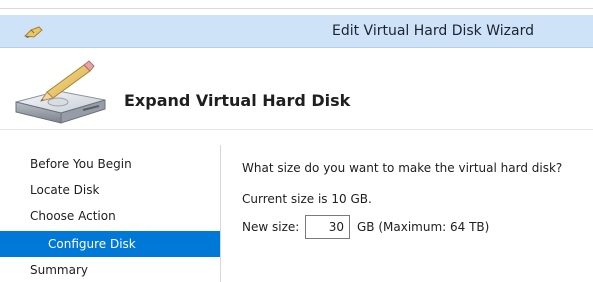  What do you see at coordinates (81, 164) in the screenshot?
I see `sidebar-item-label: Before You Begin` at bounding box center [81, 164].